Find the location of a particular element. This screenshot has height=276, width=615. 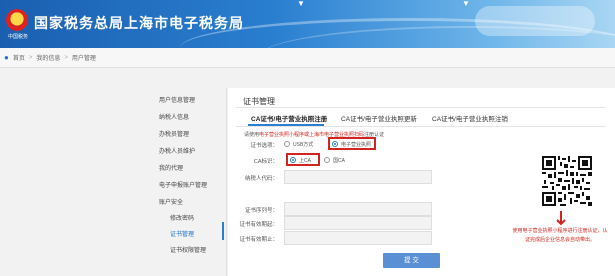

cert-serial-label: 证书序列号： is located at coordinates (261, 211).